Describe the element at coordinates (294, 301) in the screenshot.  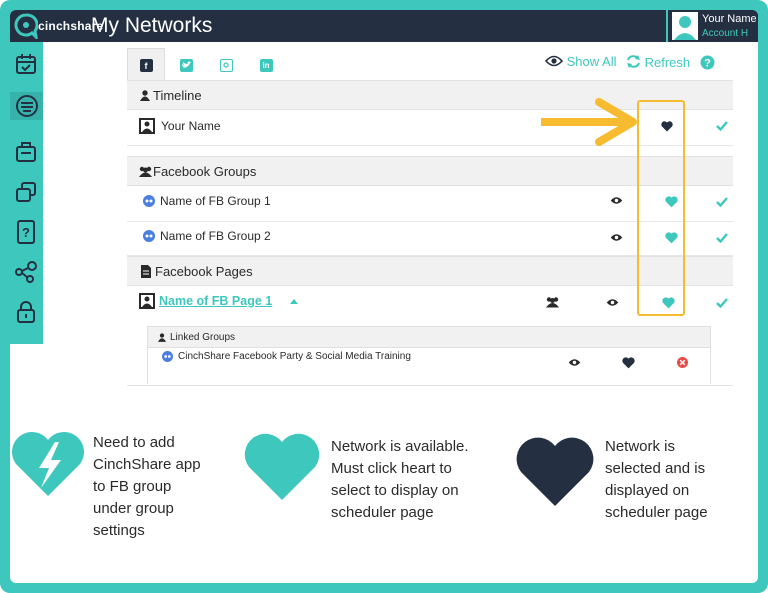
I see `chevron-up-icon` at that location.